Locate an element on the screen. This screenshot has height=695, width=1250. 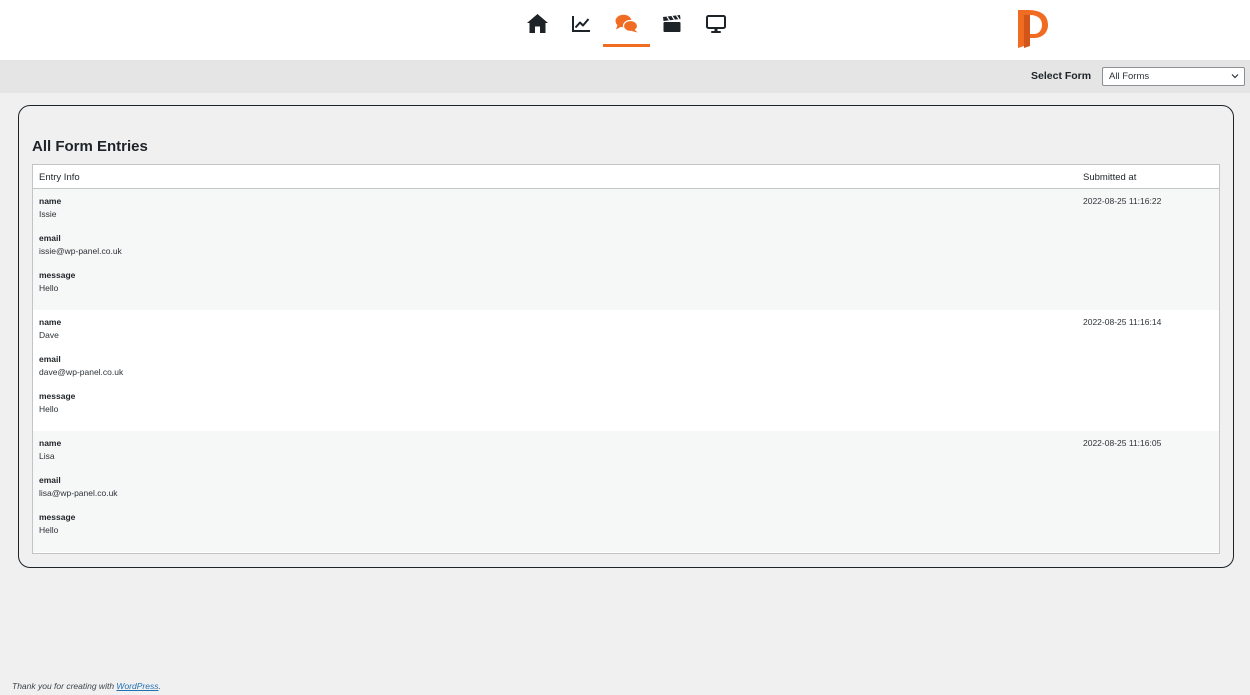
desktop-icon is located at coordinates (716, 23).